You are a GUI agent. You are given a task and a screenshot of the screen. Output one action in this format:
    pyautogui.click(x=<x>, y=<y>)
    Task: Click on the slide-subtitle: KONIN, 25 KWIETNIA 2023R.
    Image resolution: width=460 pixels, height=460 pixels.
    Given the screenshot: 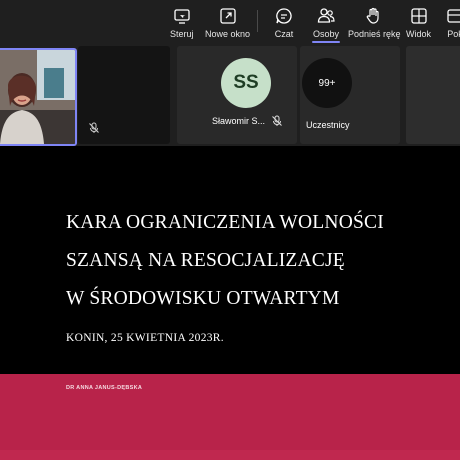 What is the action you would take?
    pyautogui.click(x=145, y=338)
    